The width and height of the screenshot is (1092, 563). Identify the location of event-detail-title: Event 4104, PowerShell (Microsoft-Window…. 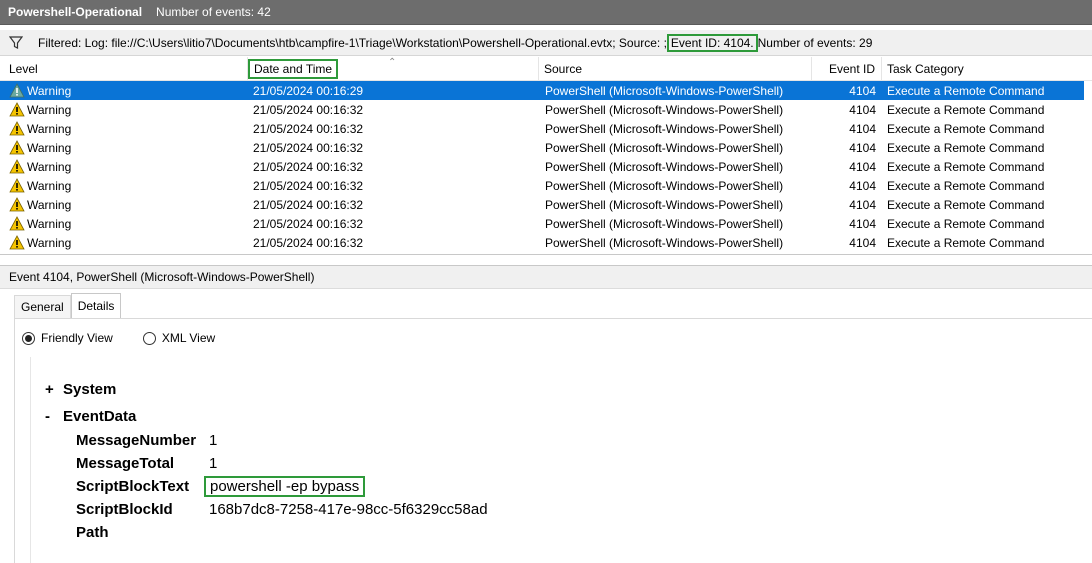
(546, 277).